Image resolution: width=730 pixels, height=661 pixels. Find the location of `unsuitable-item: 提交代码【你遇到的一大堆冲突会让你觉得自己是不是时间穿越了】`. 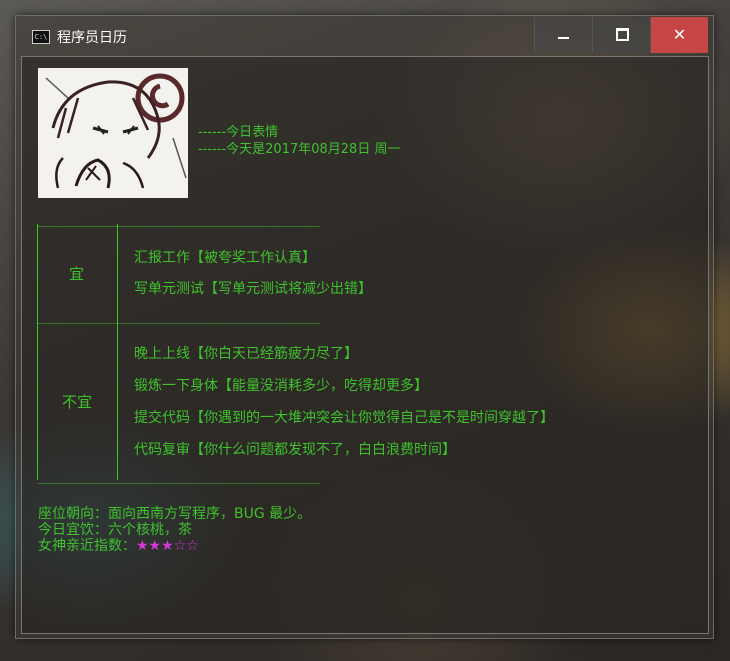

unsuitable-item: 提交代码【你遇到的一大堆冲突会让你觉得自己是不是时间穿越了】 is located at coordinates (344, 418).